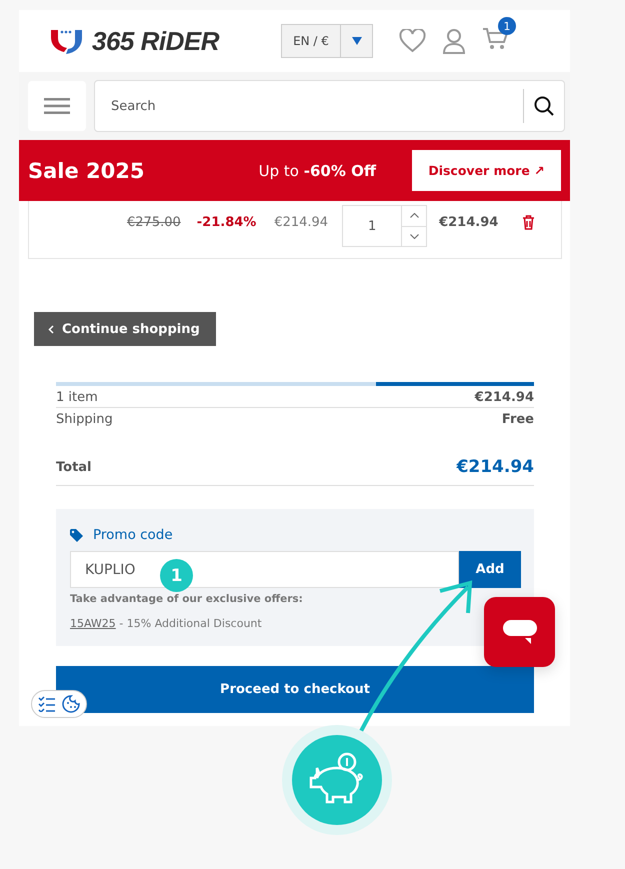  I want to click on heart-icon, so click(412, 41).